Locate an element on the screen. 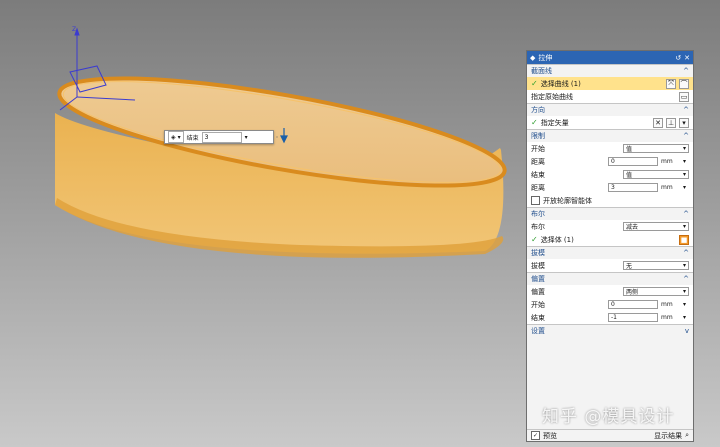 This screenshot has width=720, height=447. select-body-row: ✓ 选择体 (1) ■ is located at coordinates (610, 239).